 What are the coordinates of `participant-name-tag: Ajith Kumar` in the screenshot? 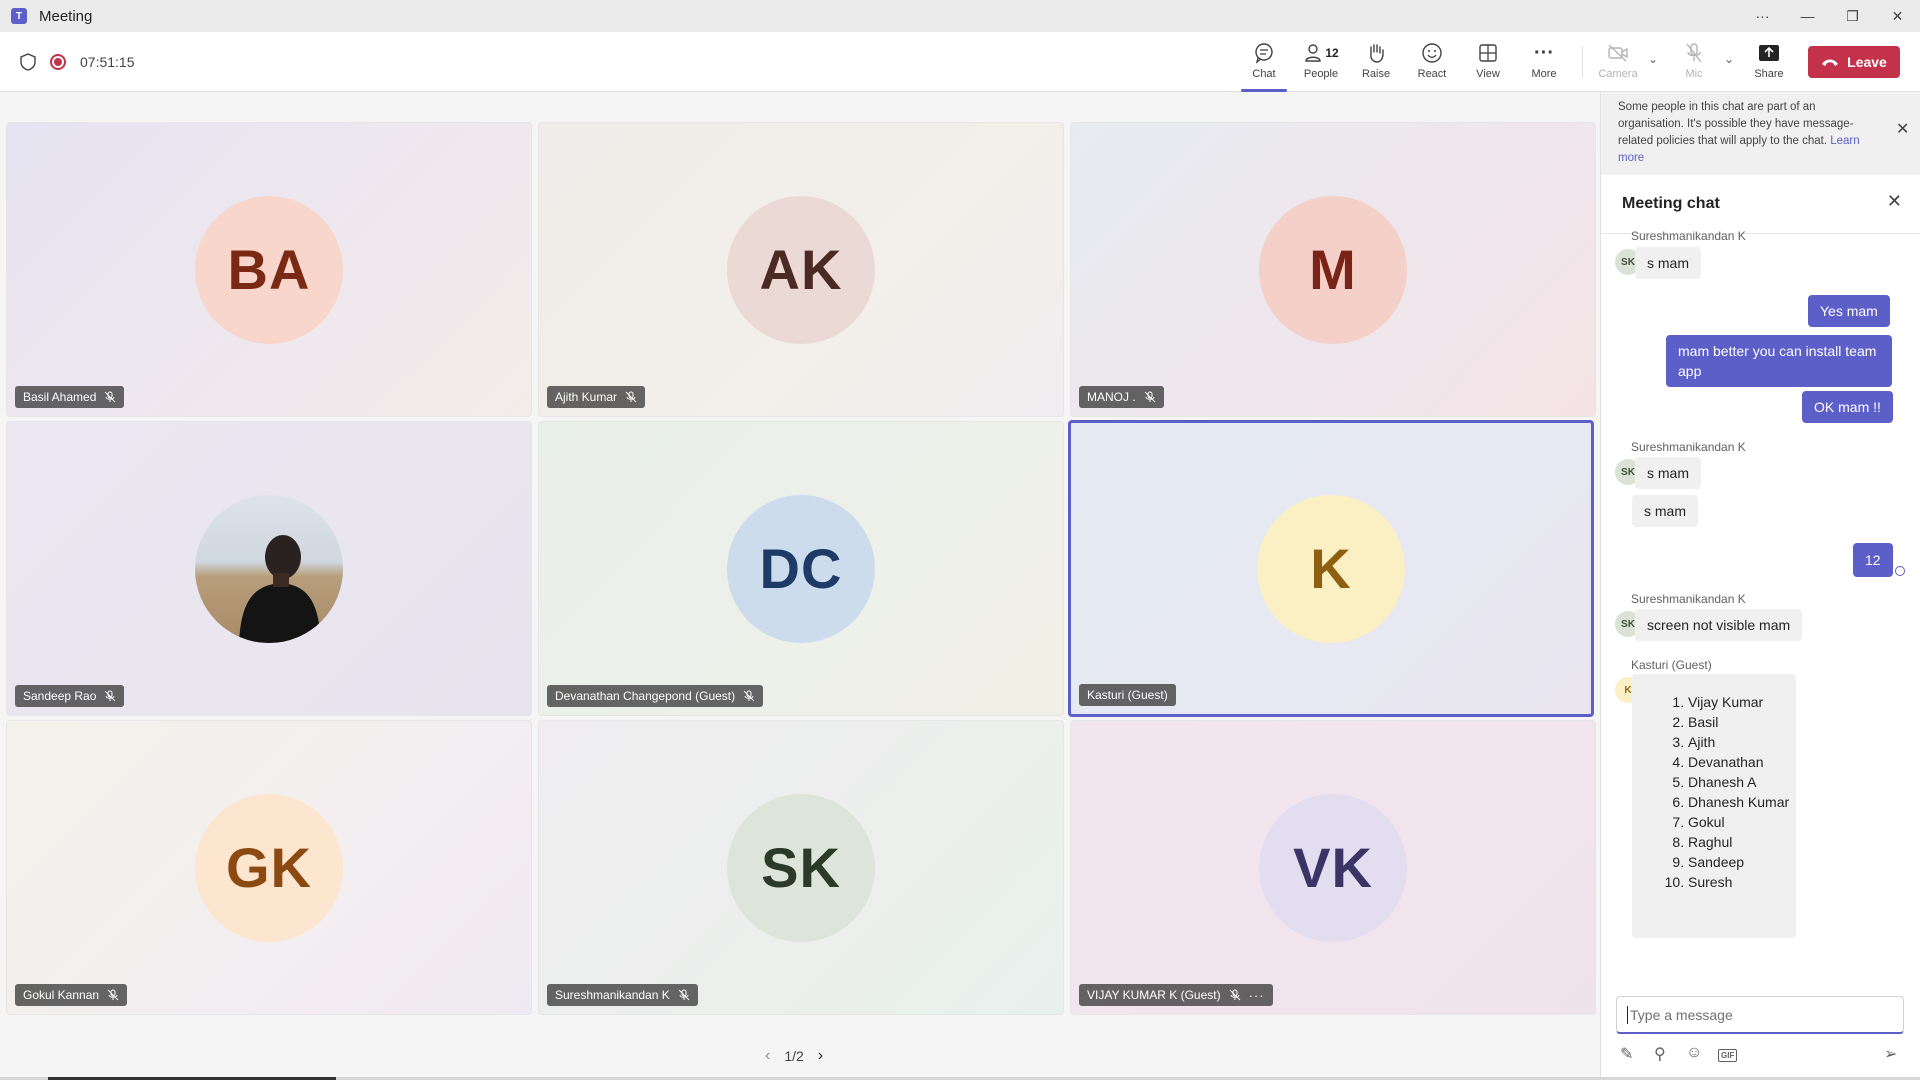 It's located at (596, 397).